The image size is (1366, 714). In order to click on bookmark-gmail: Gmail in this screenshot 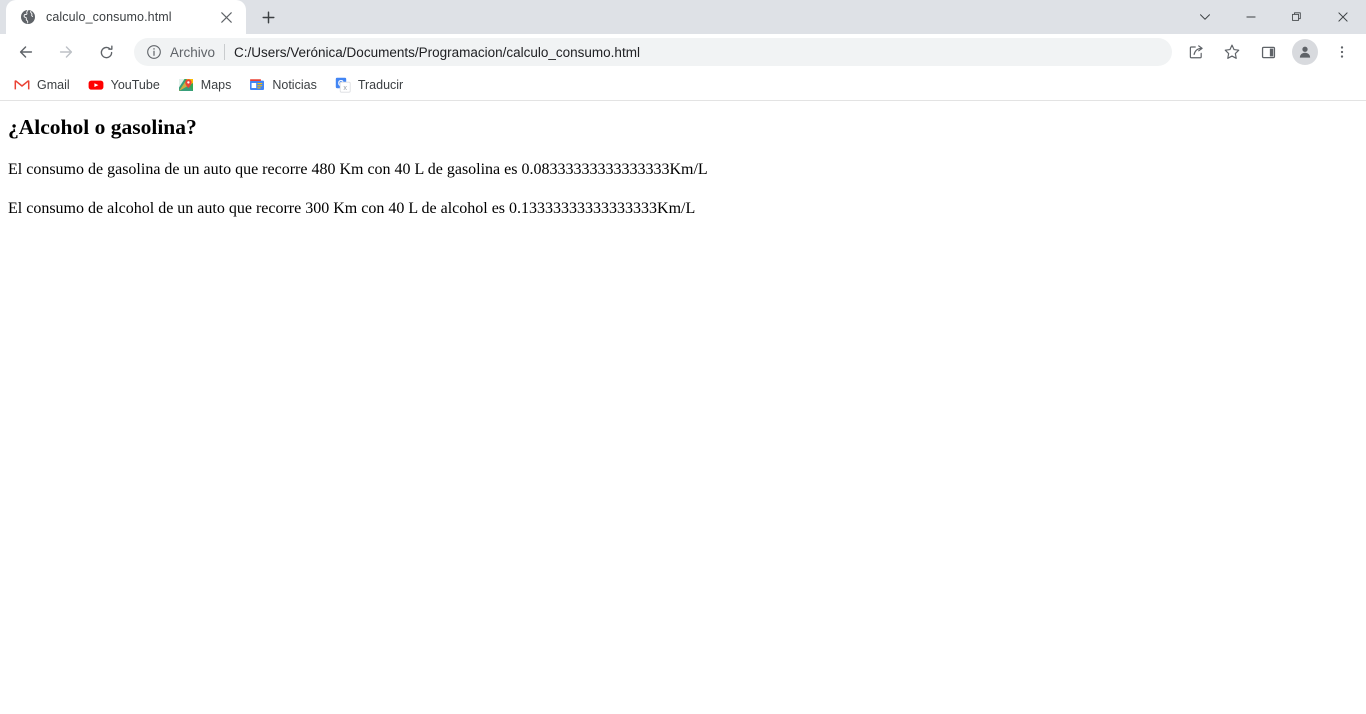, I will do `click(42, 85)`.